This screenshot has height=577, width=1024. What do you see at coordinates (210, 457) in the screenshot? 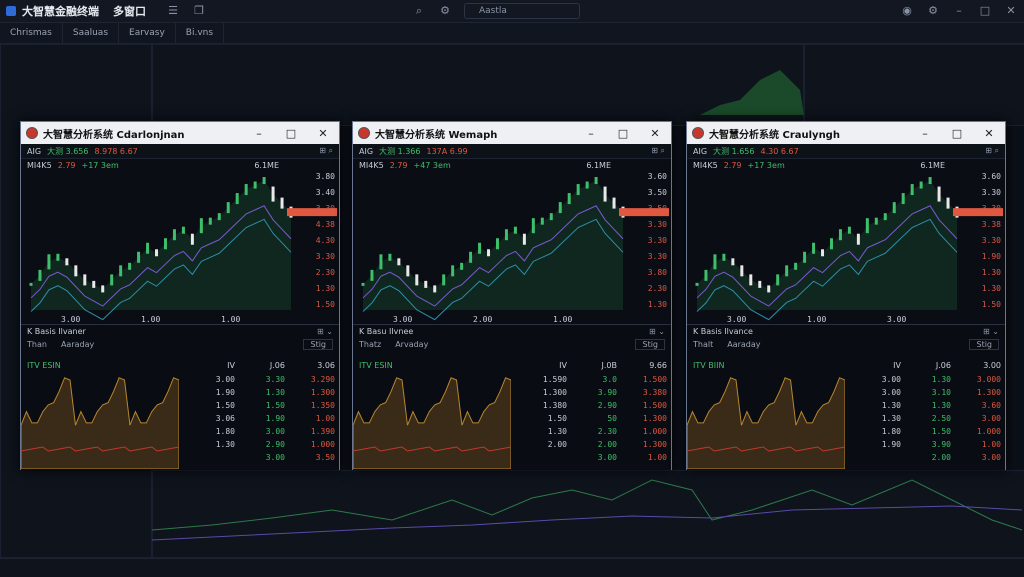
I see `table-cell` at bounding box center [210, 457].